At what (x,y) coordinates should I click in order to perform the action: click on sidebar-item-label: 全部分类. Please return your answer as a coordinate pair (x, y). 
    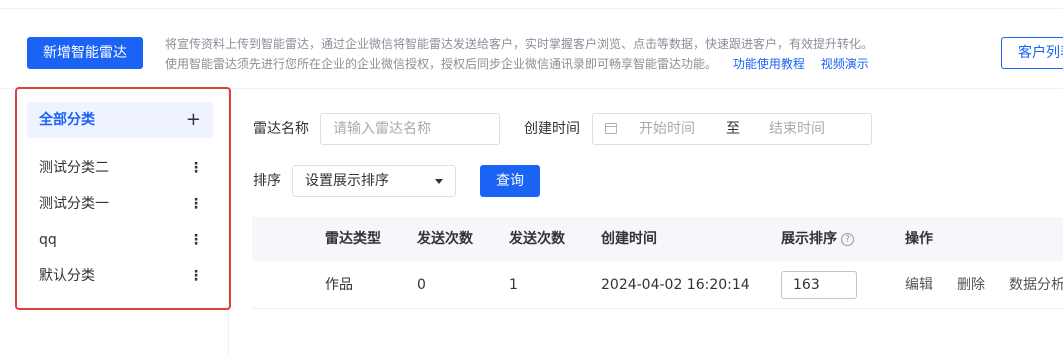
    Looking at the image, I should click on (67, 120).